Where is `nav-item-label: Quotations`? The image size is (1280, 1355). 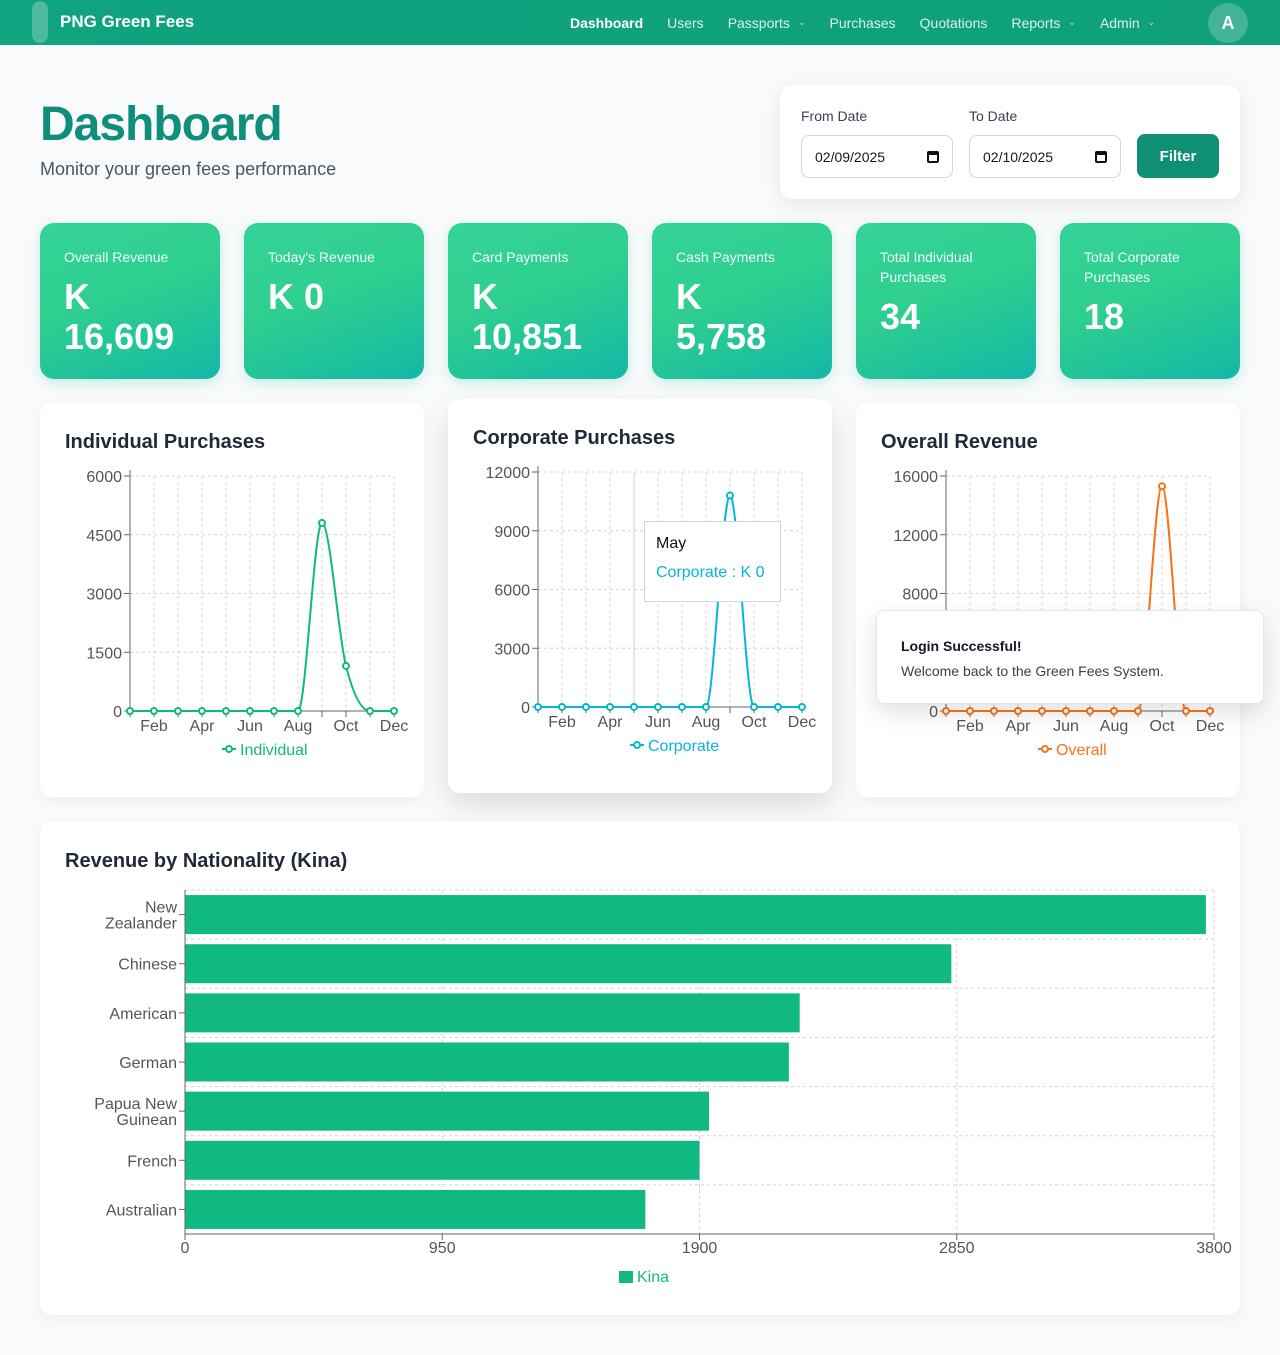 nav-item-label: Quotations is located at coordinates (953, 22).